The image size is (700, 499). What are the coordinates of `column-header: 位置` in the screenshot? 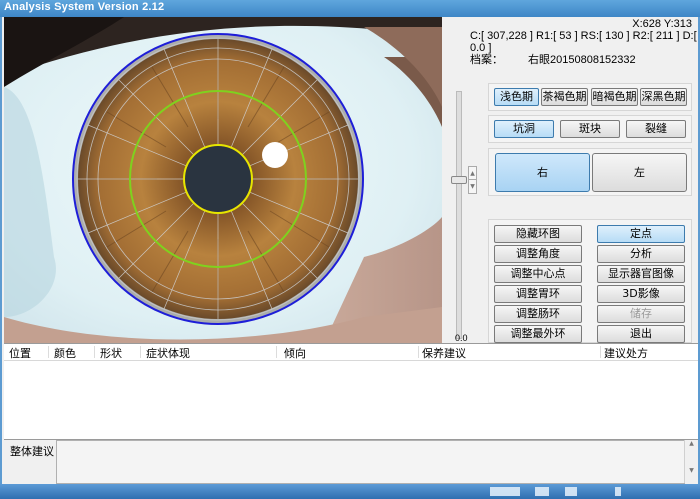 It's located at (20, 353).